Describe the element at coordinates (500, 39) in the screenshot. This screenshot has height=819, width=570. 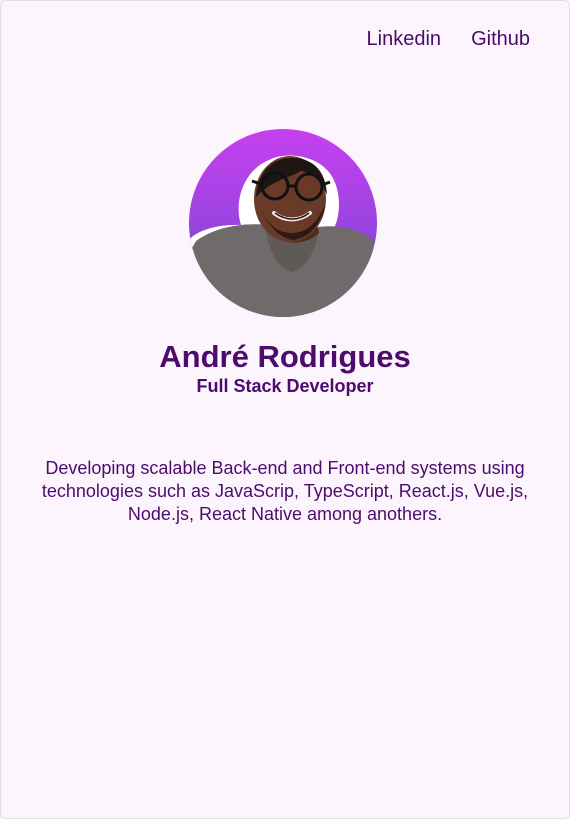
I see `github-link: Github` at that location.